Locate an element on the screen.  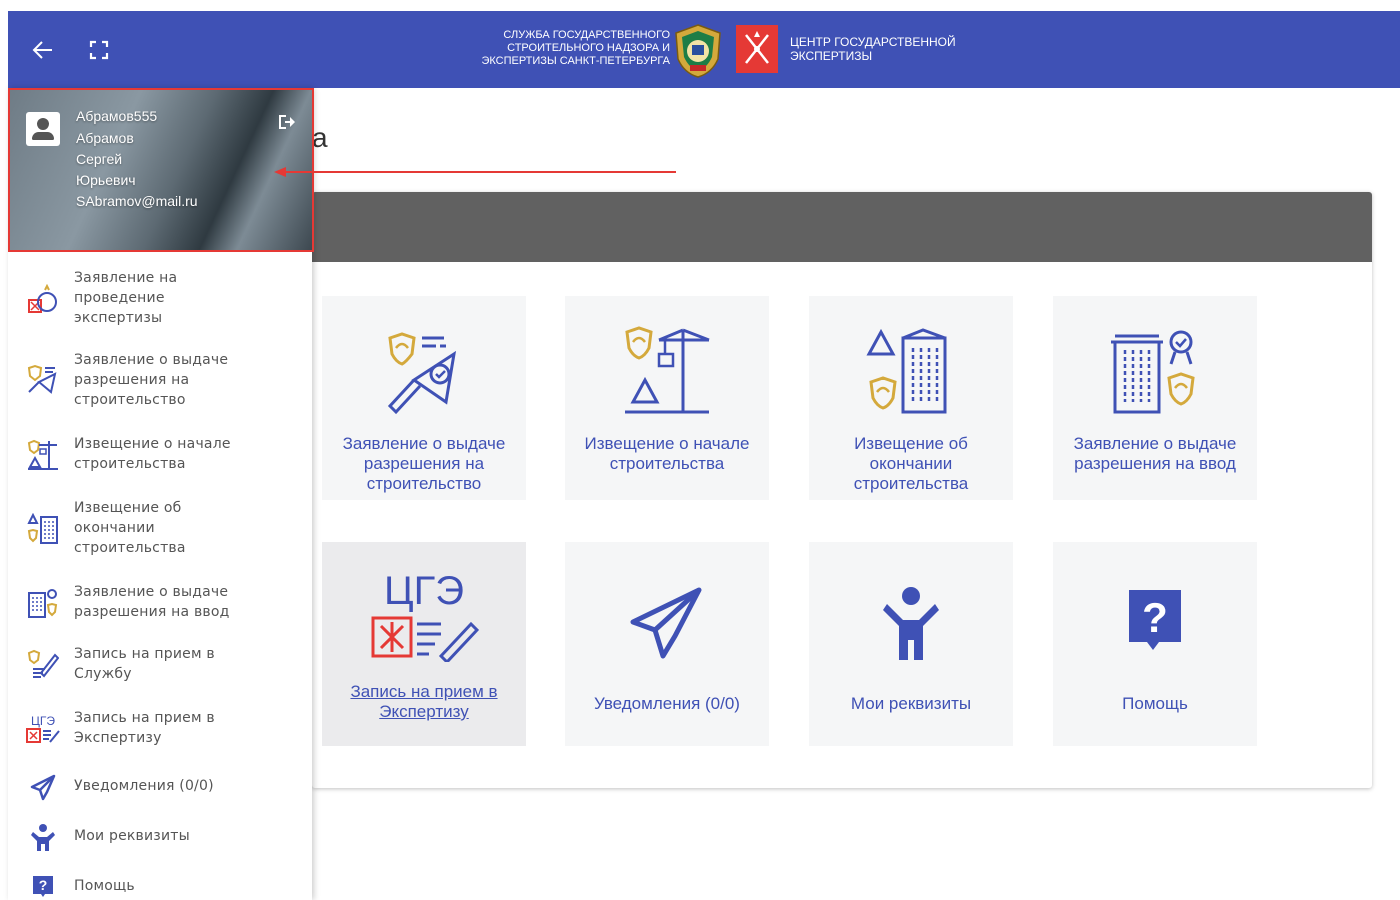
sidebar-item-construction-start: Извещение о начале строительства is located at coordinates (160, 454).